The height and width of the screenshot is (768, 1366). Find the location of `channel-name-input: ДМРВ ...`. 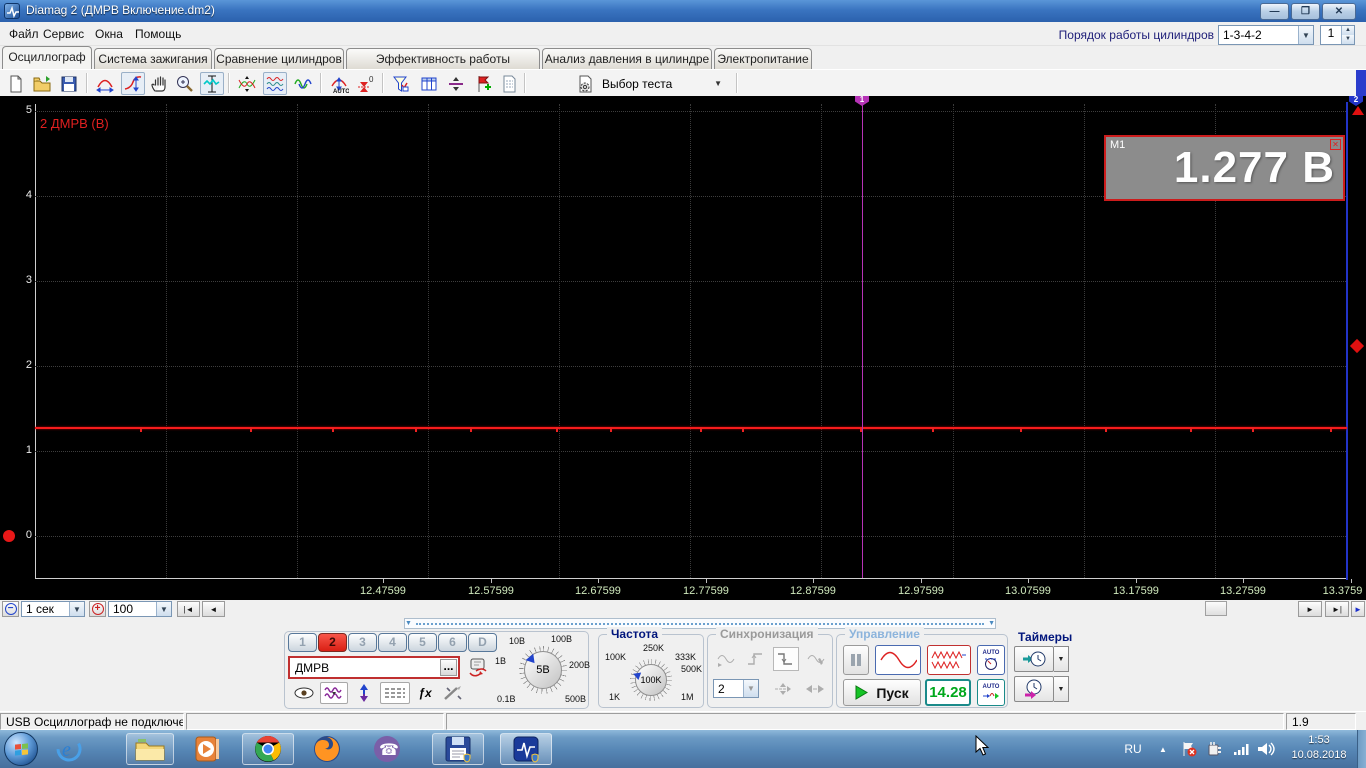

channel-name-input: ДМРВ ... is located at coordinates (374, 667).